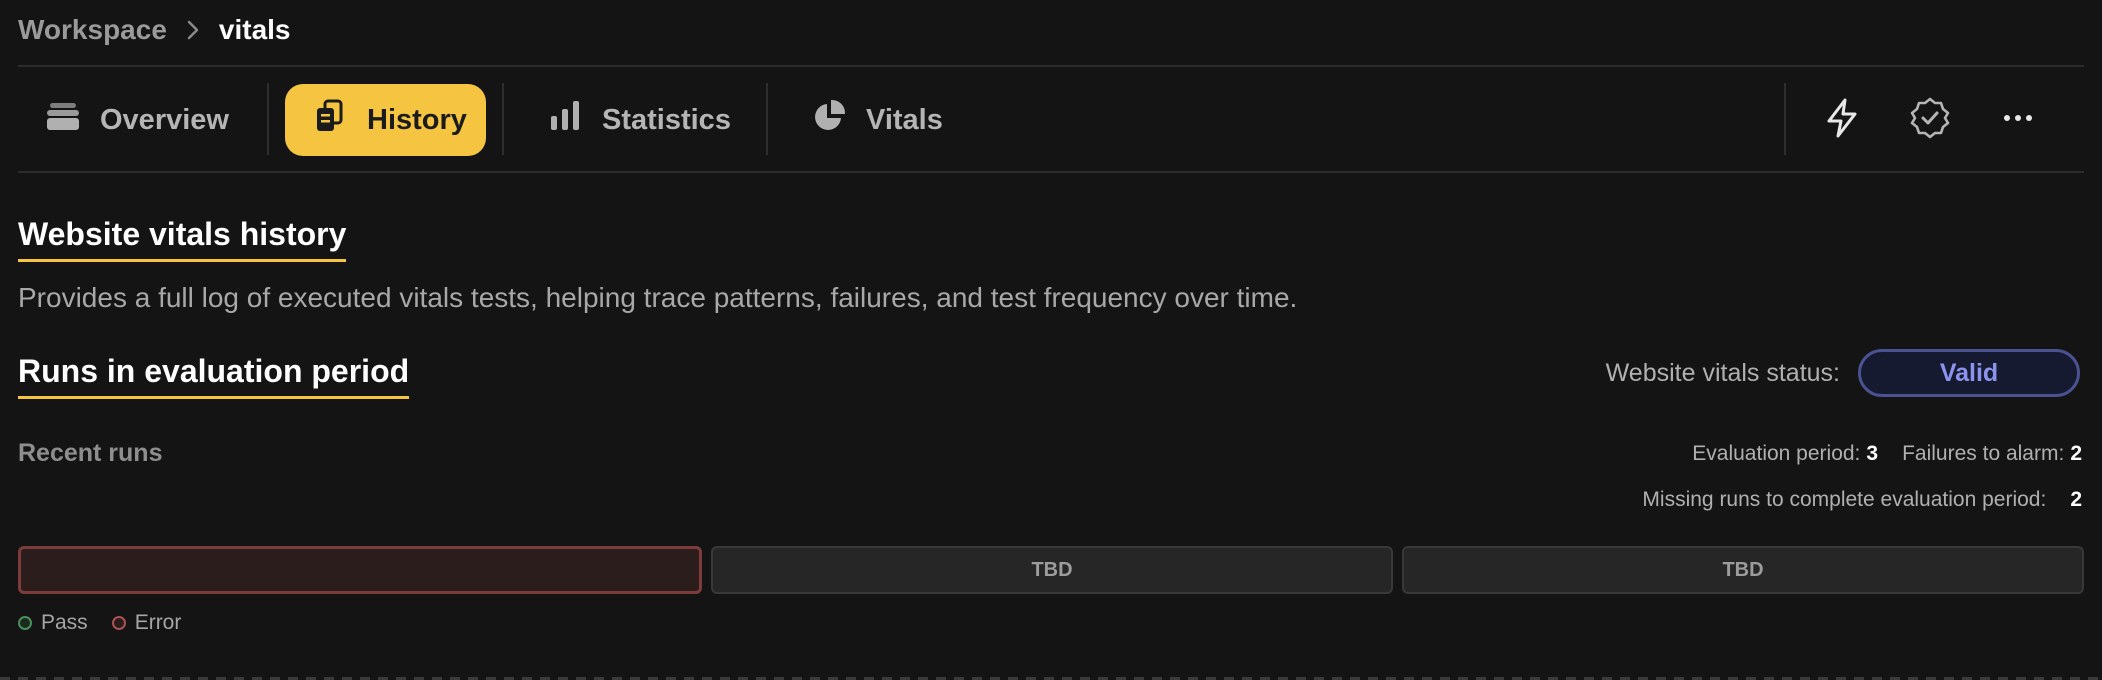 The width and height of the screenshot is (2102, 680). I want to click on legend-error: Error, so click(146, 623).